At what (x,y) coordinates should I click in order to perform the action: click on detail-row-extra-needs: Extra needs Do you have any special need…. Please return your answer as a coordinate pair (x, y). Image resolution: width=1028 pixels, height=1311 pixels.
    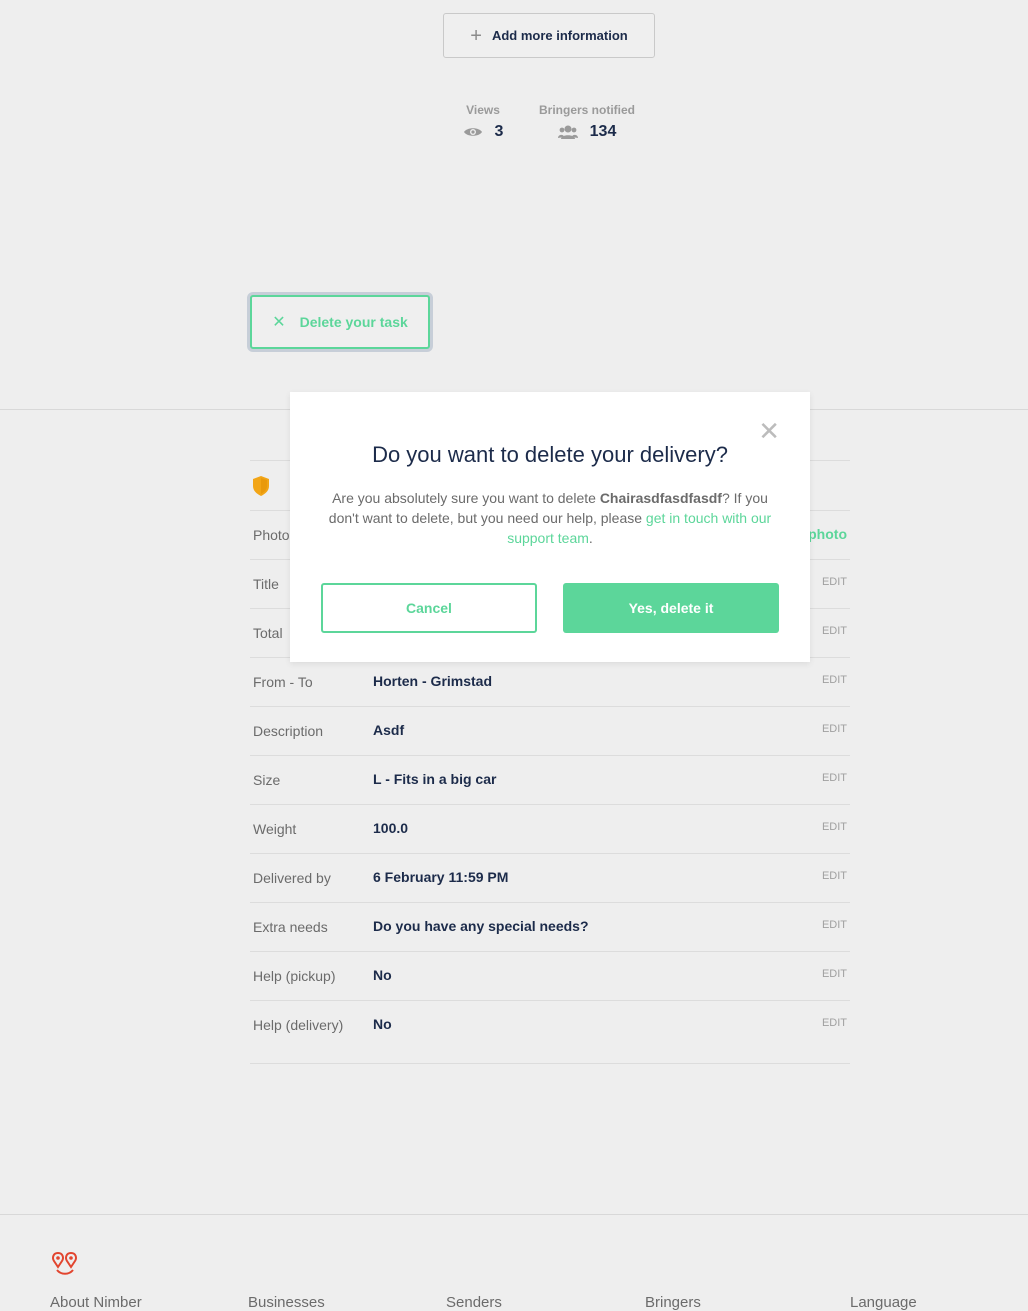
    Looking at the image, I should click on (550, 926).